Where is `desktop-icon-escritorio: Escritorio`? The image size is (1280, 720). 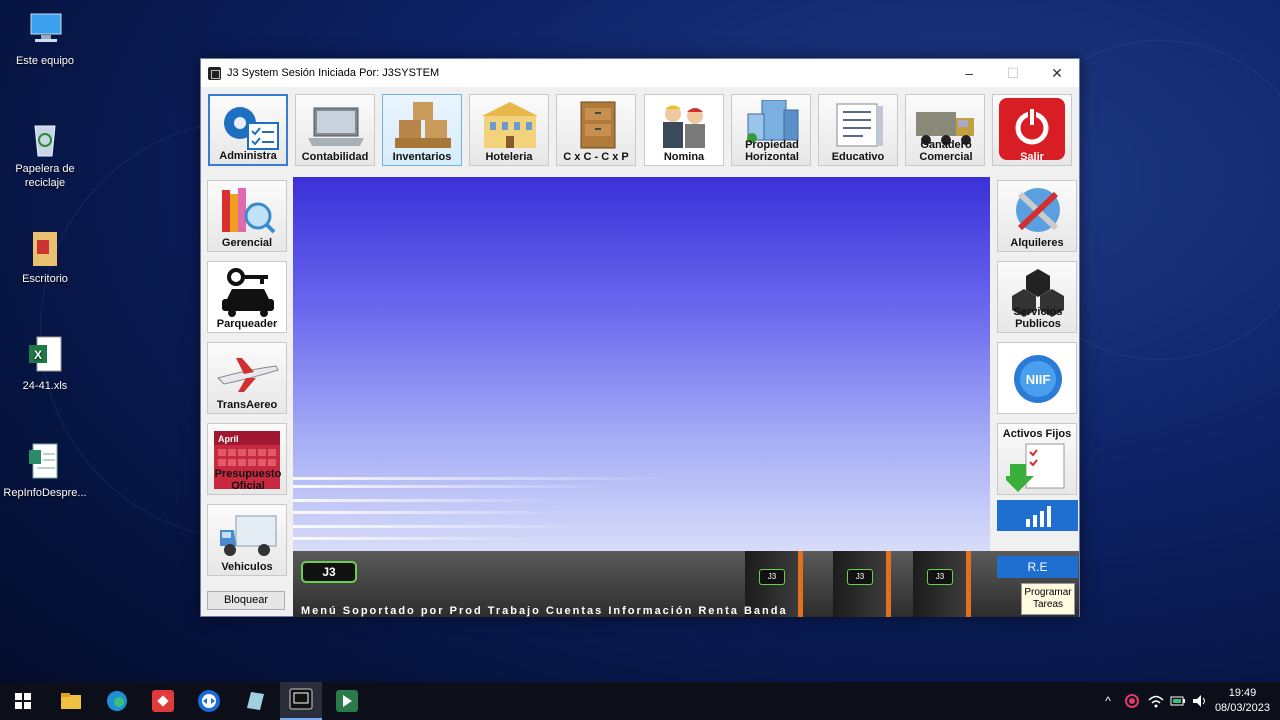
desktop-icon-escritorio: Escritorio is located at coordinates (45, 257).